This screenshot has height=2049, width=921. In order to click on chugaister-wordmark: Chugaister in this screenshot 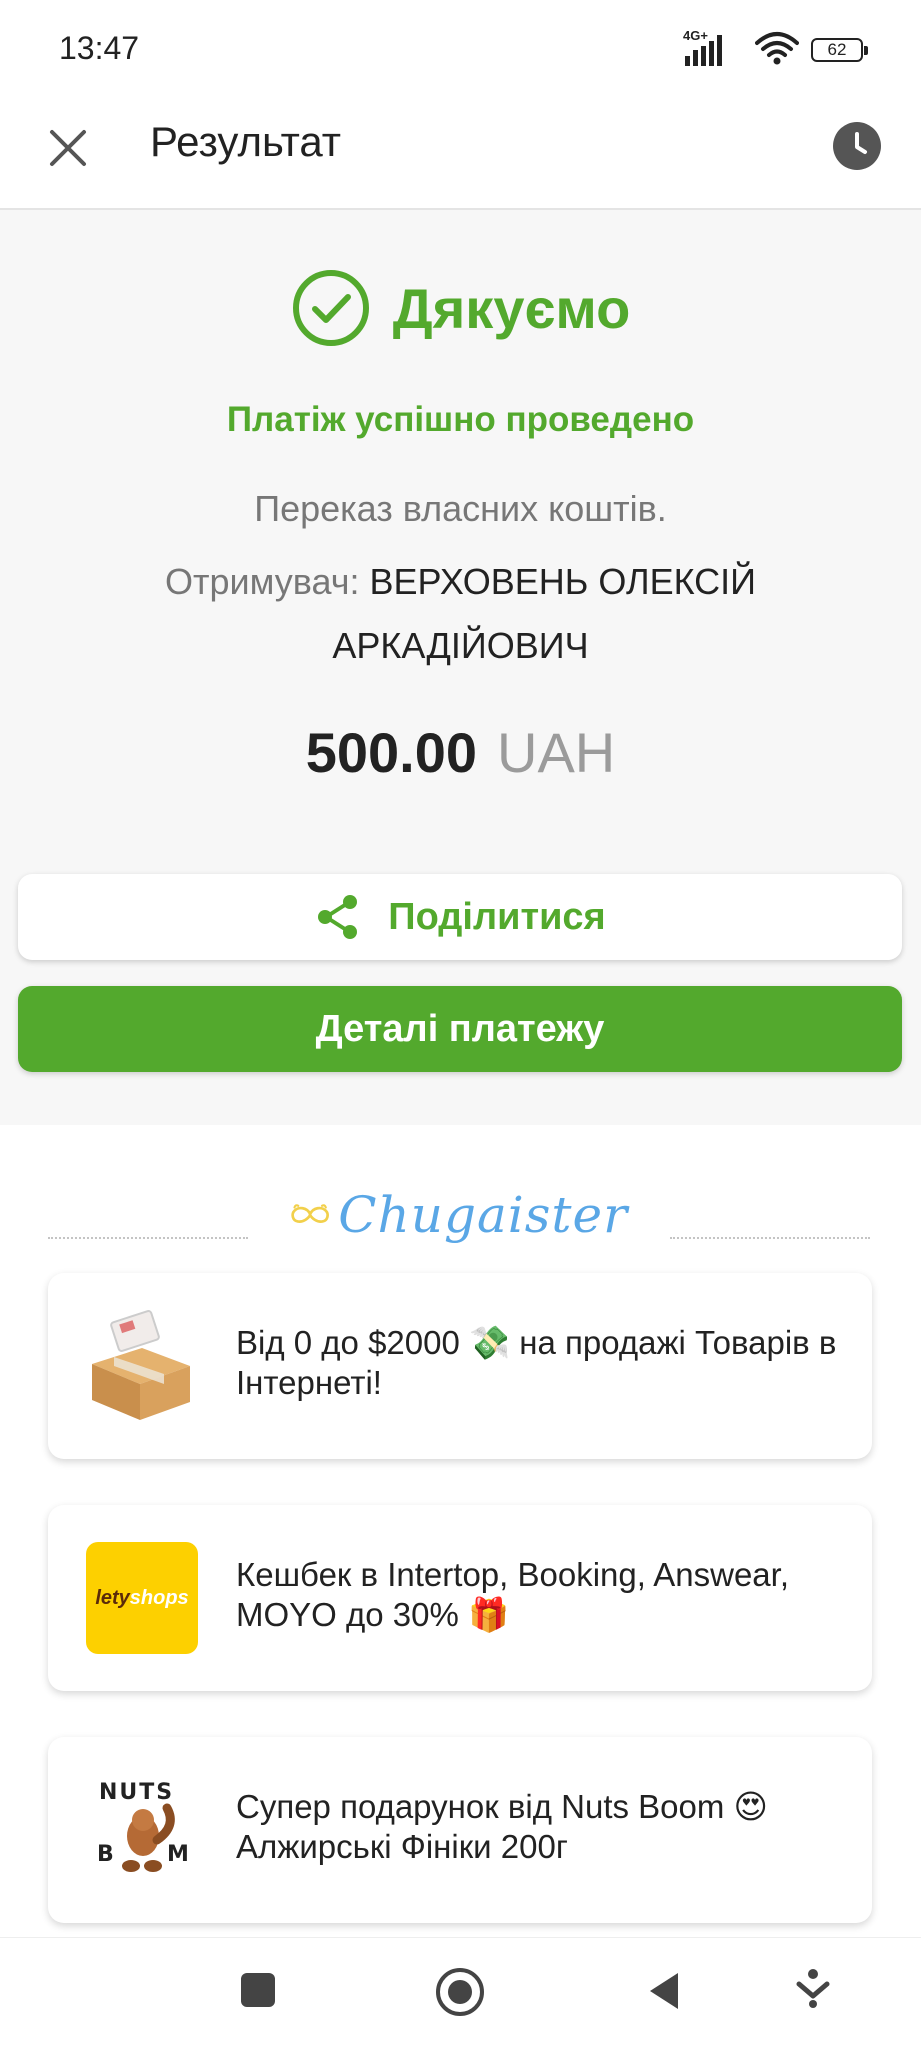, I will do `click(483, 1215)`.